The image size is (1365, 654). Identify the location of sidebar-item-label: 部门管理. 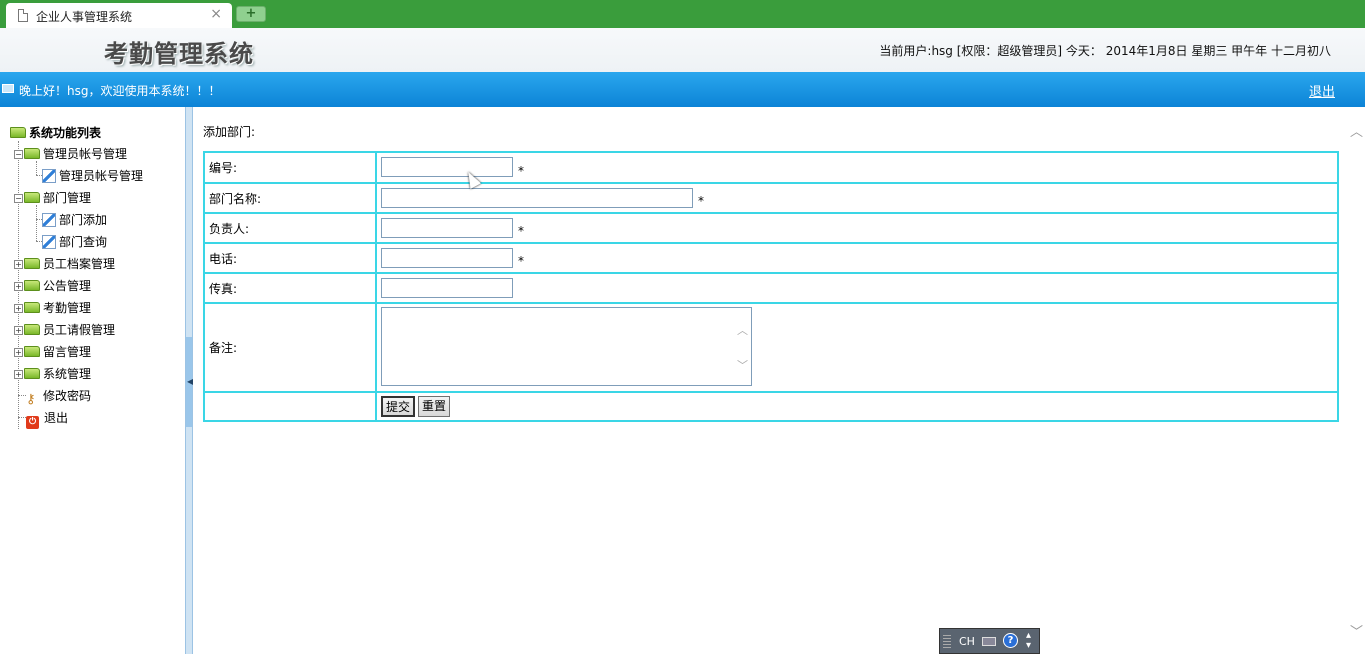
(67, 198).